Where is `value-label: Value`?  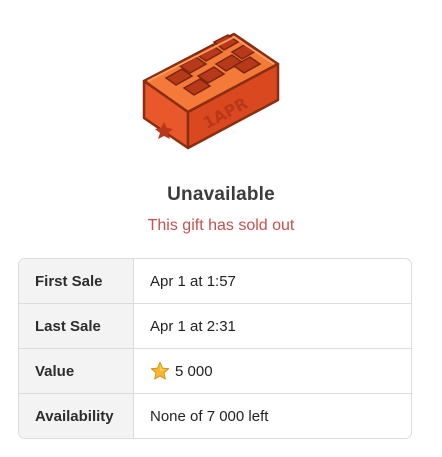 value-label: Value is located at coordinates (76, 371).